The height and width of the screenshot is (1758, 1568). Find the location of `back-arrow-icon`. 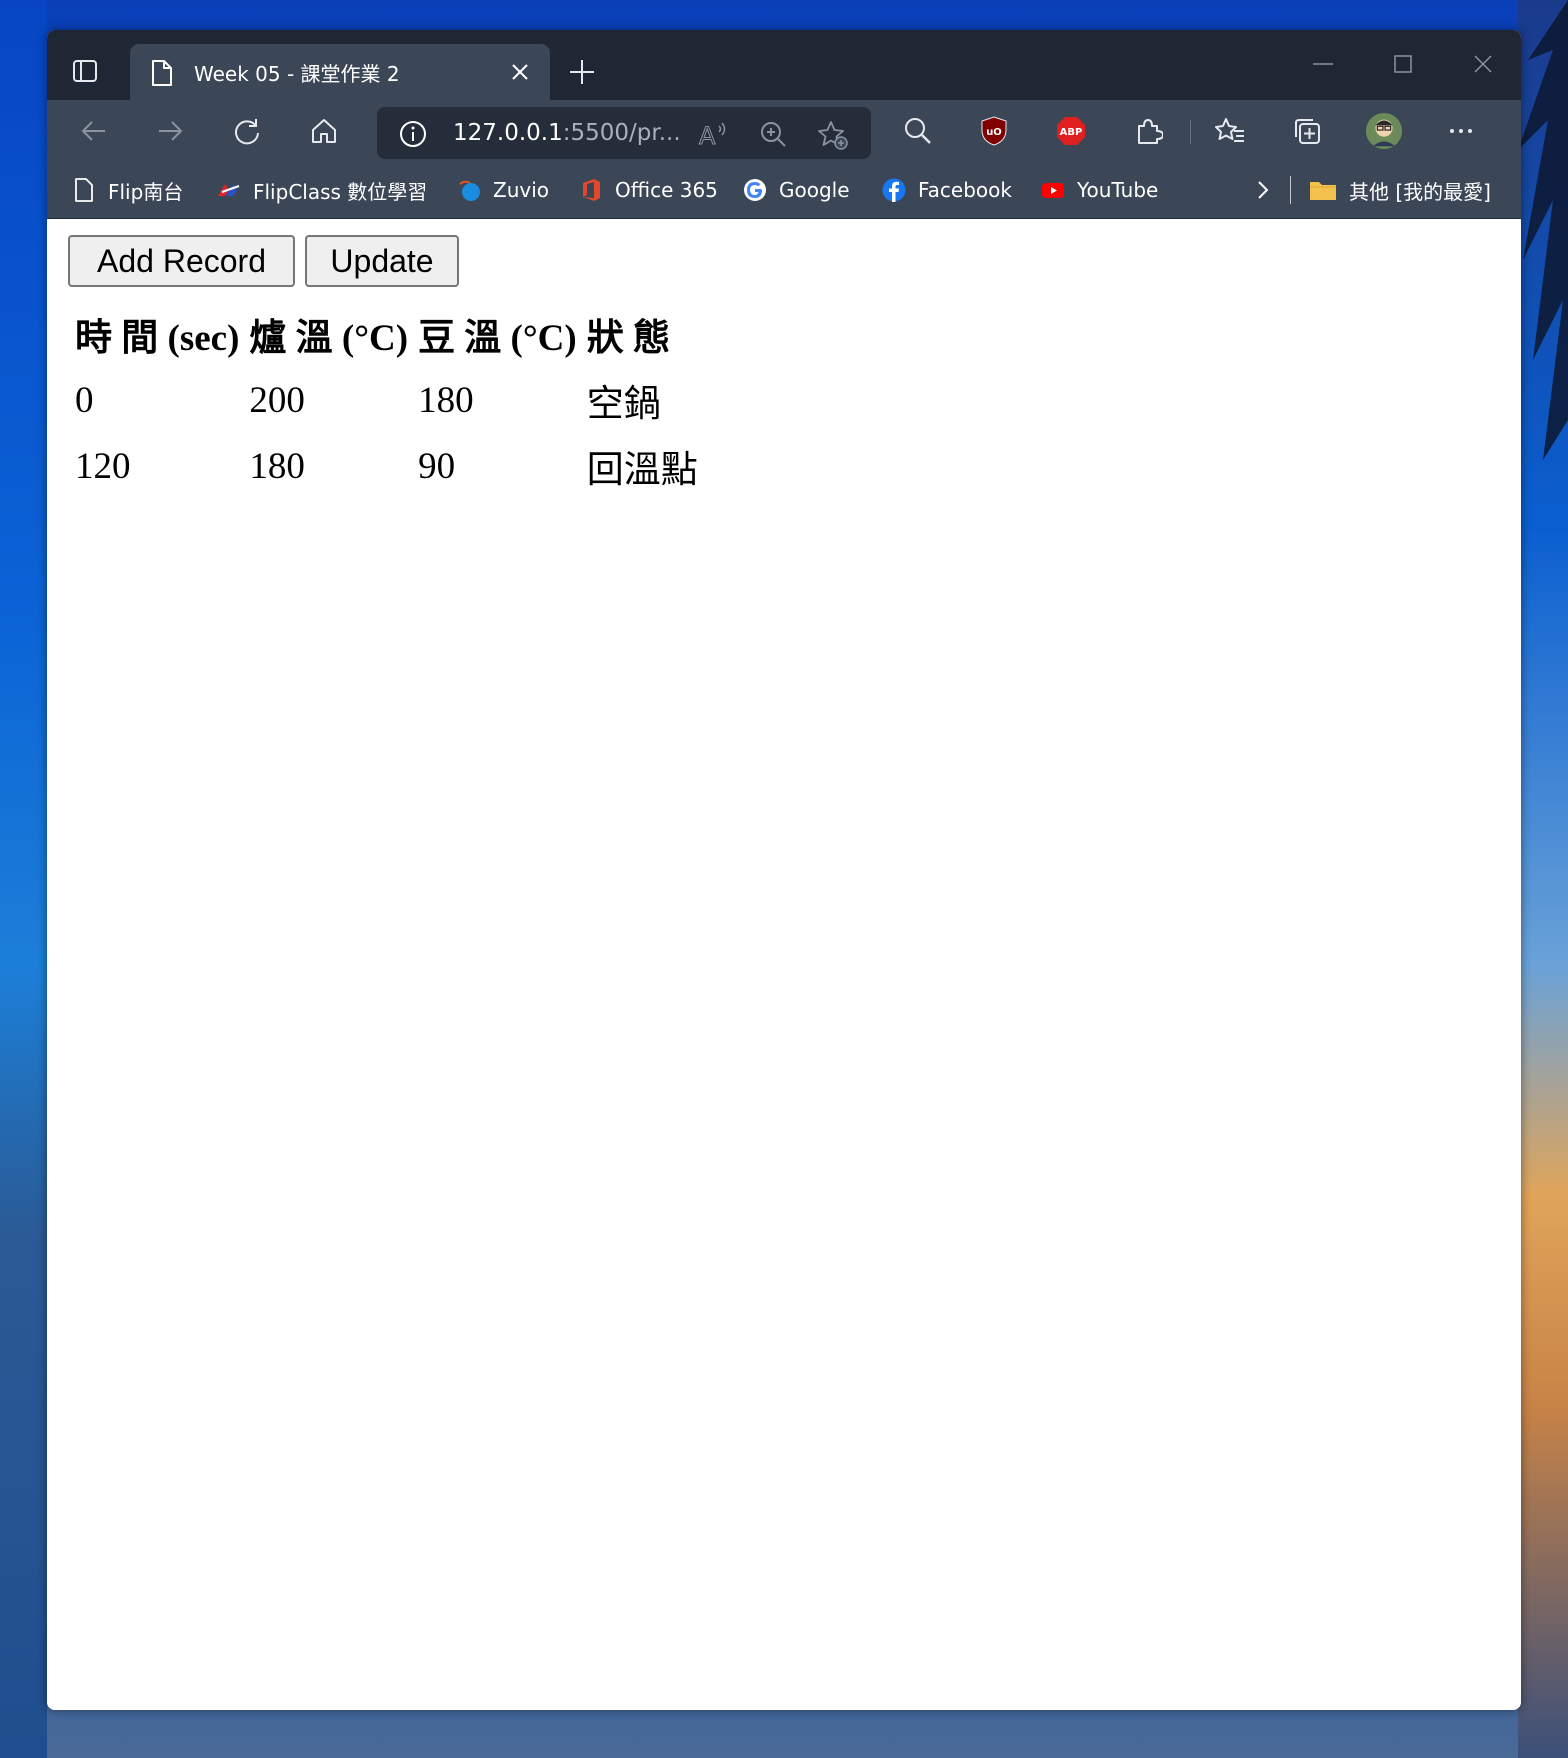

back-arrow-icon is located at coordinates (93, 131).